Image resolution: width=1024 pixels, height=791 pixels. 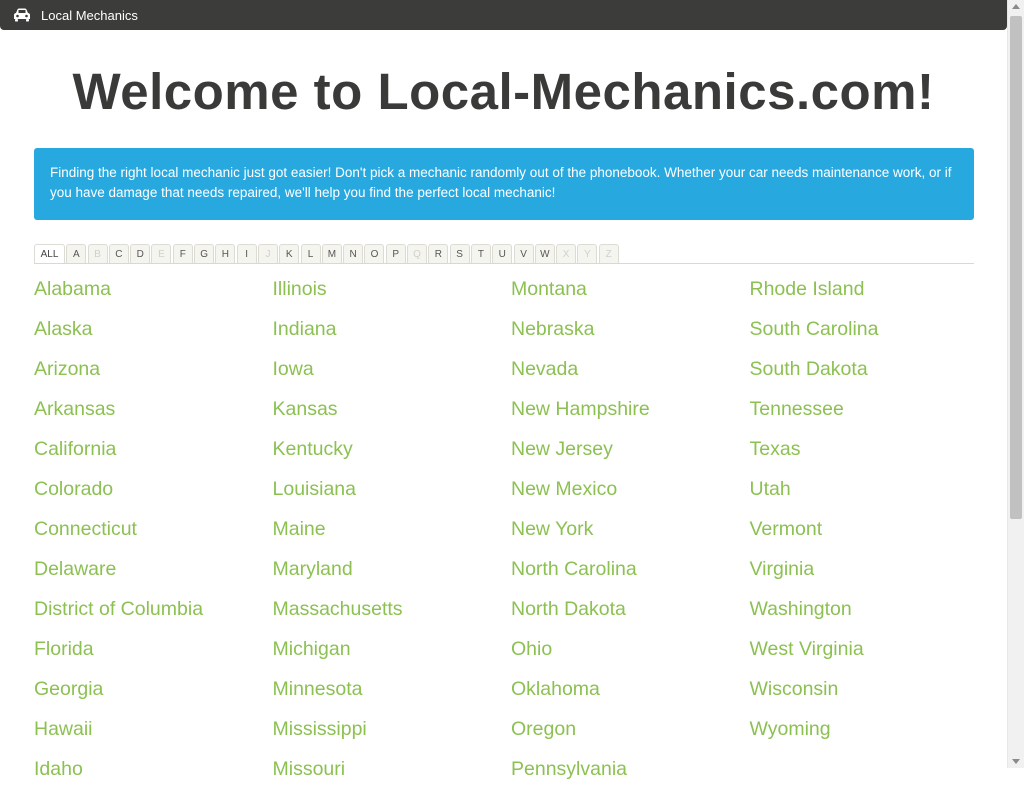 What do you see at coordinates (392, 691) in the screenshot?
I see `state-link-minnesota: Minnesota` at bounding box center [392, 691].